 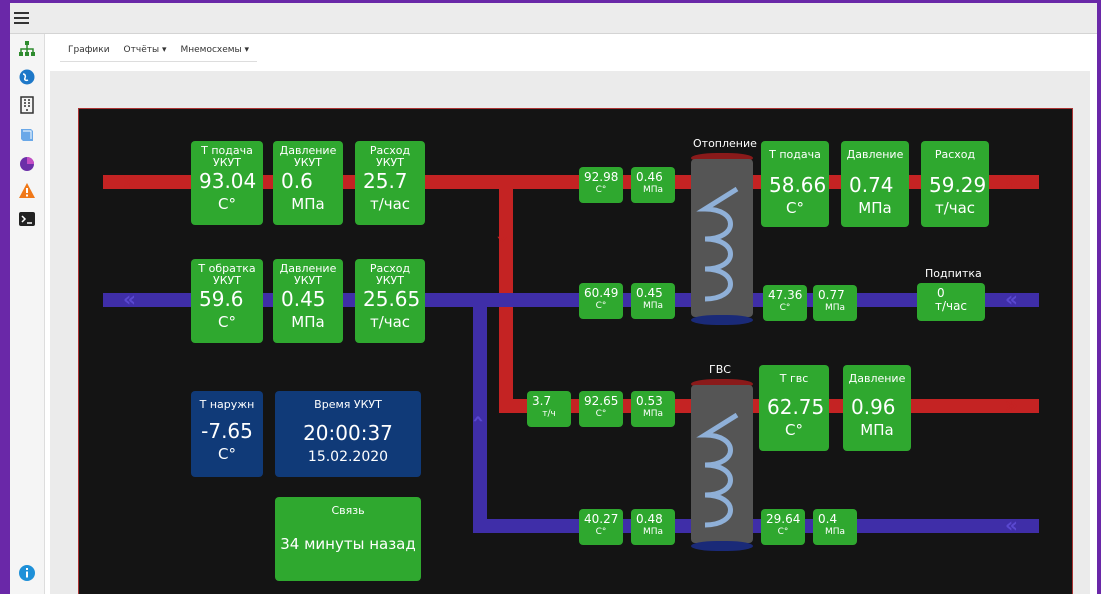 I want to click on makeup-box: 0 т/час, so click(x=951, y=302).